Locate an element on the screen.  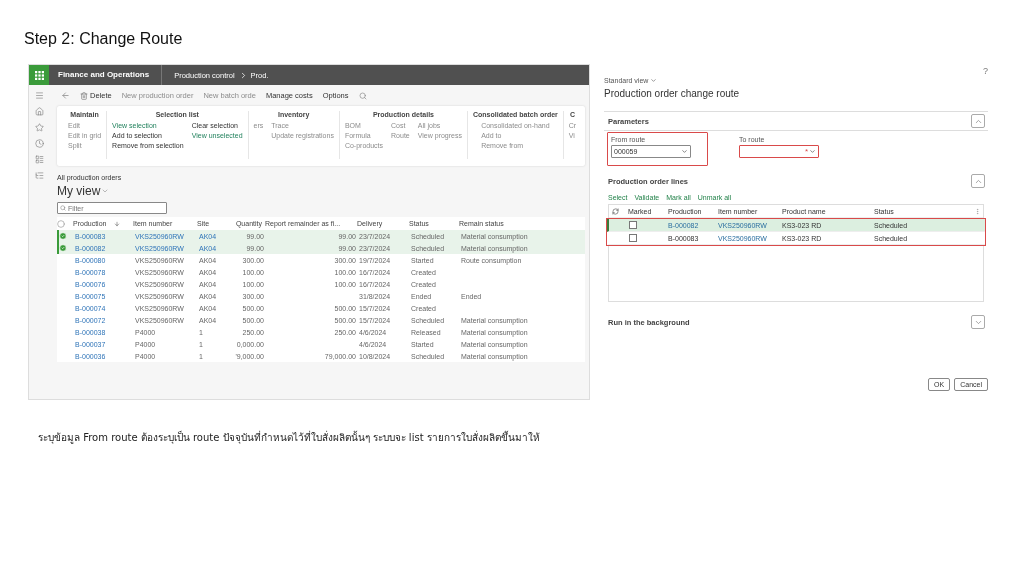
app-launcher-button is located at coordinates (39, 75).